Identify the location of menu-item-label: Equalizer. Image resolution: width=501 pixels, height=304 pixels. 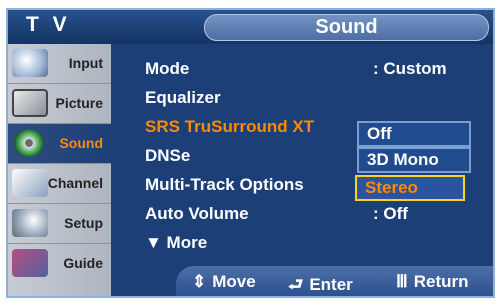
(183, 97).